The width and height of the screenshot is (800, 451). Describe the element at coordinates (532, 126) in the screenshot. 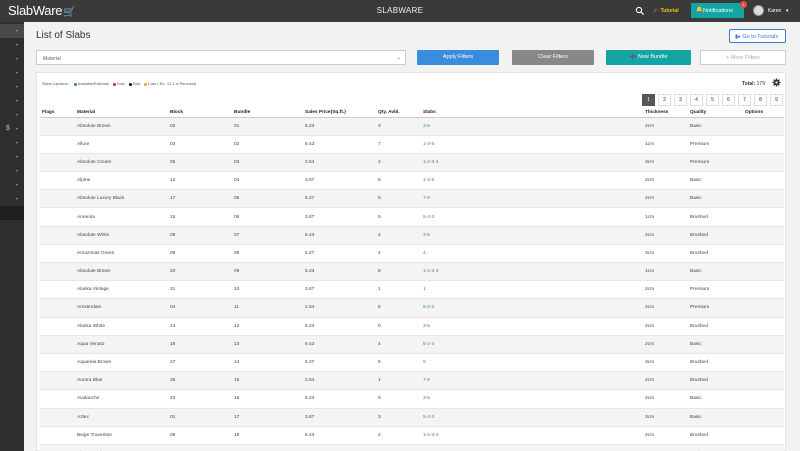

I see `slabs-cell: 3-5` at that location.